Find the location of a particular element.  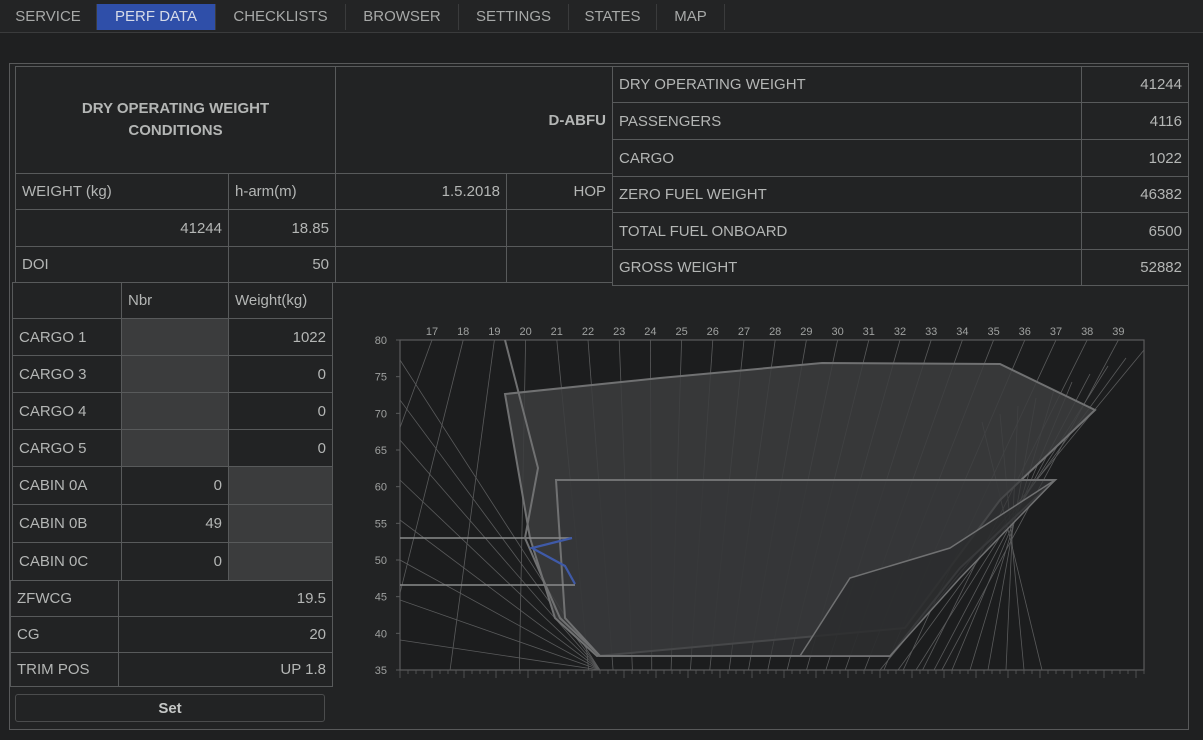

cabin-0b-weight-disabled is located at coordinates (280, 523).